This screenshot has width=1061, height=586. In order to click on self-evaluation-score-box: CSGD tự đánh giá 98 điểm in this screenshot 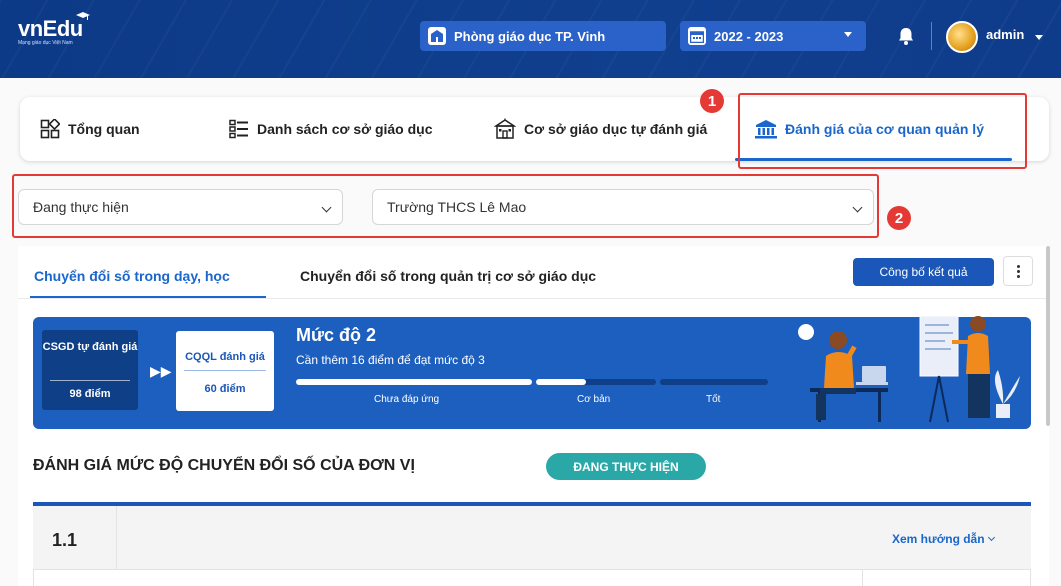, I will do `click(90, 370)`.